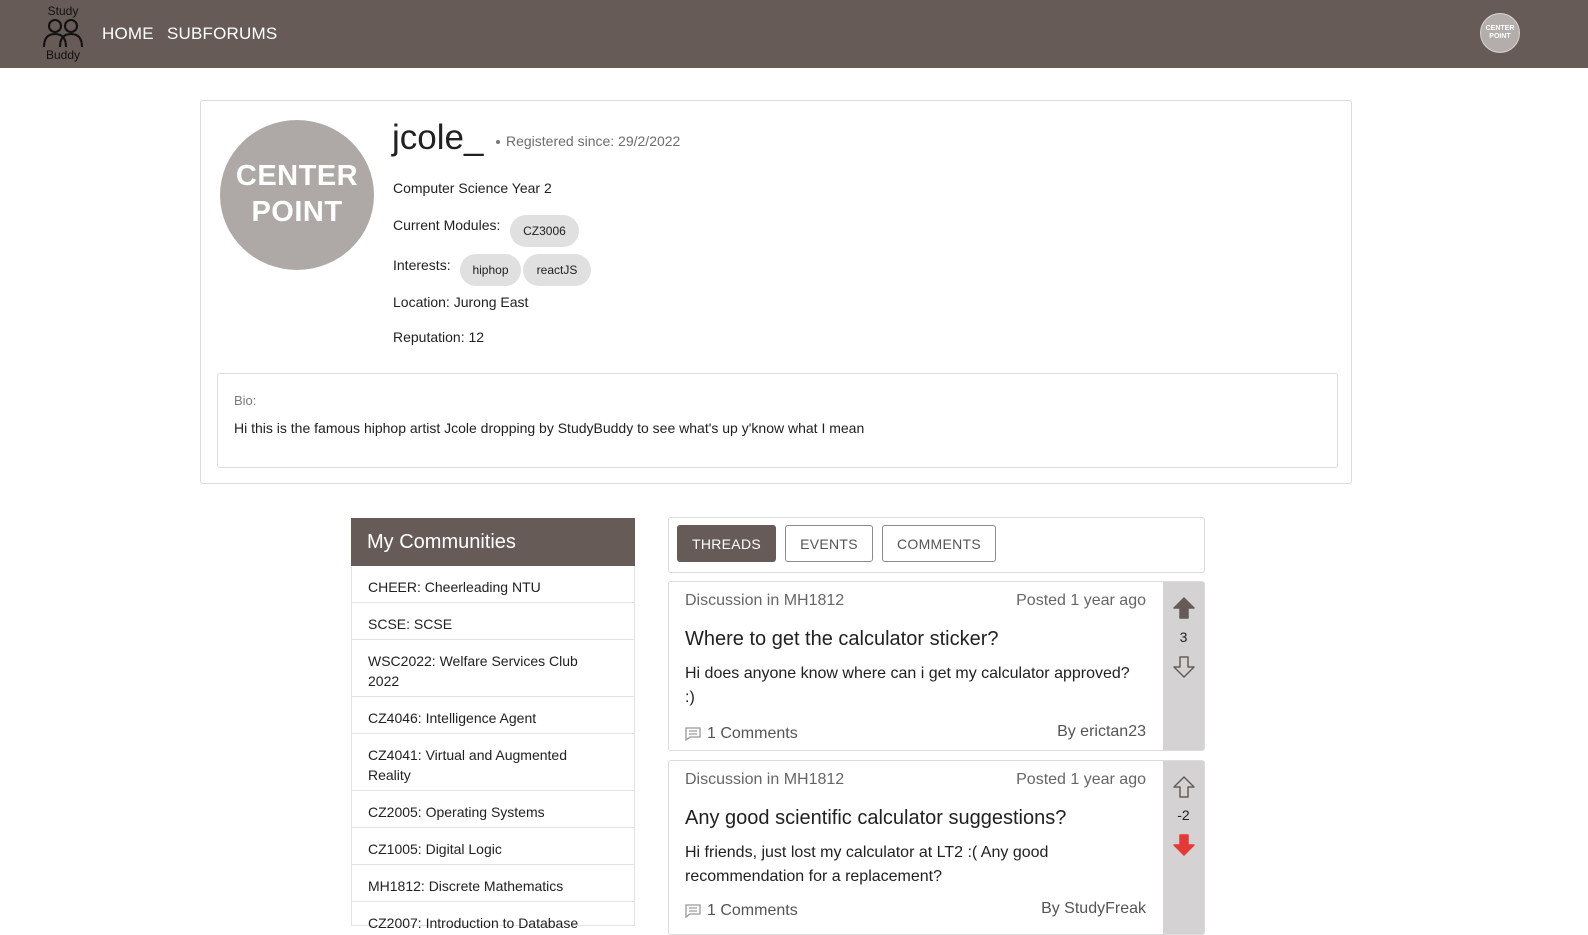 The height and width of the screenshot is (935, 1588). Describe the element at coordinates (1500, 28) in the screenshot. I see `avatar-text-line-1: CENTER` at that location.